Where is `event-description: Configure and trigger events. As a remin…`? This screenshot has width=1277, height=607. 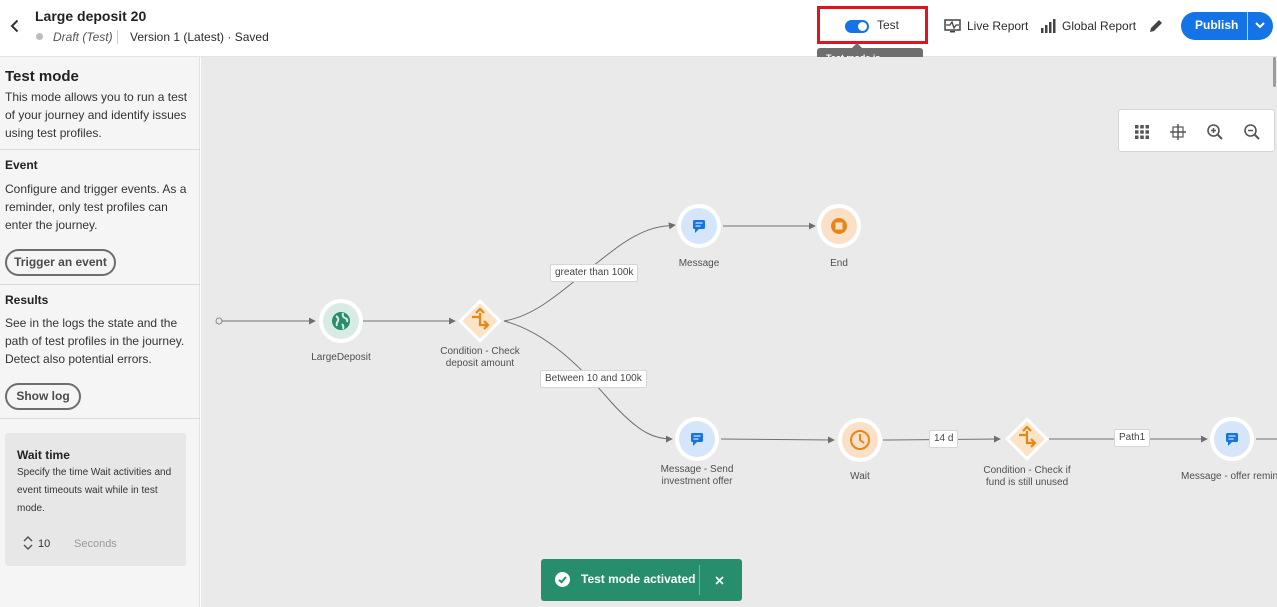
event-description: Configure and trigger events. As a remin… is located at coordinates (96, 207).